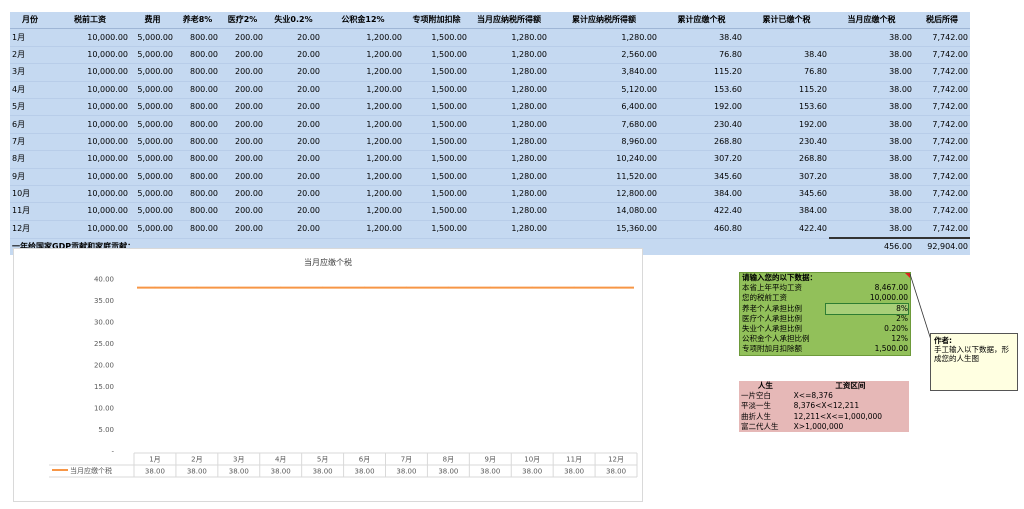 This screenshot has height=509, width=1024. Describe the element at coordinates (765, 417) in the screenshot. I see `life-type: 曲折人生` at that location.